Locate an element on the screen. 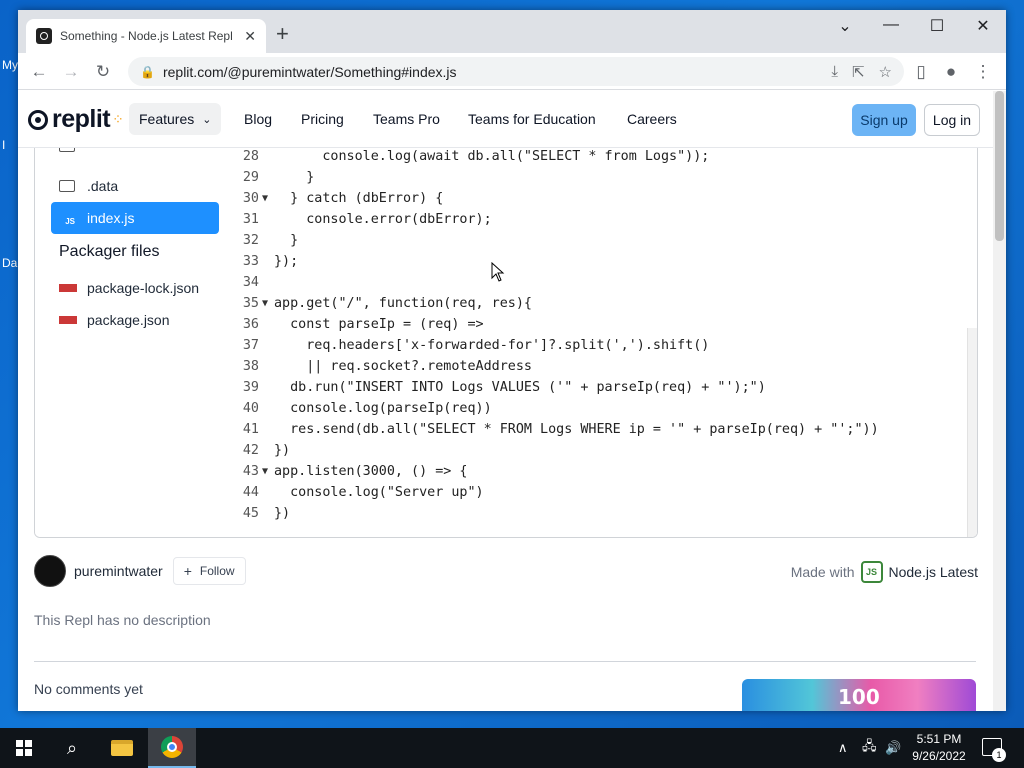 This screenshot has width=1024, height=768. desktop-icon-label: My is located at coordinates (10, 65).